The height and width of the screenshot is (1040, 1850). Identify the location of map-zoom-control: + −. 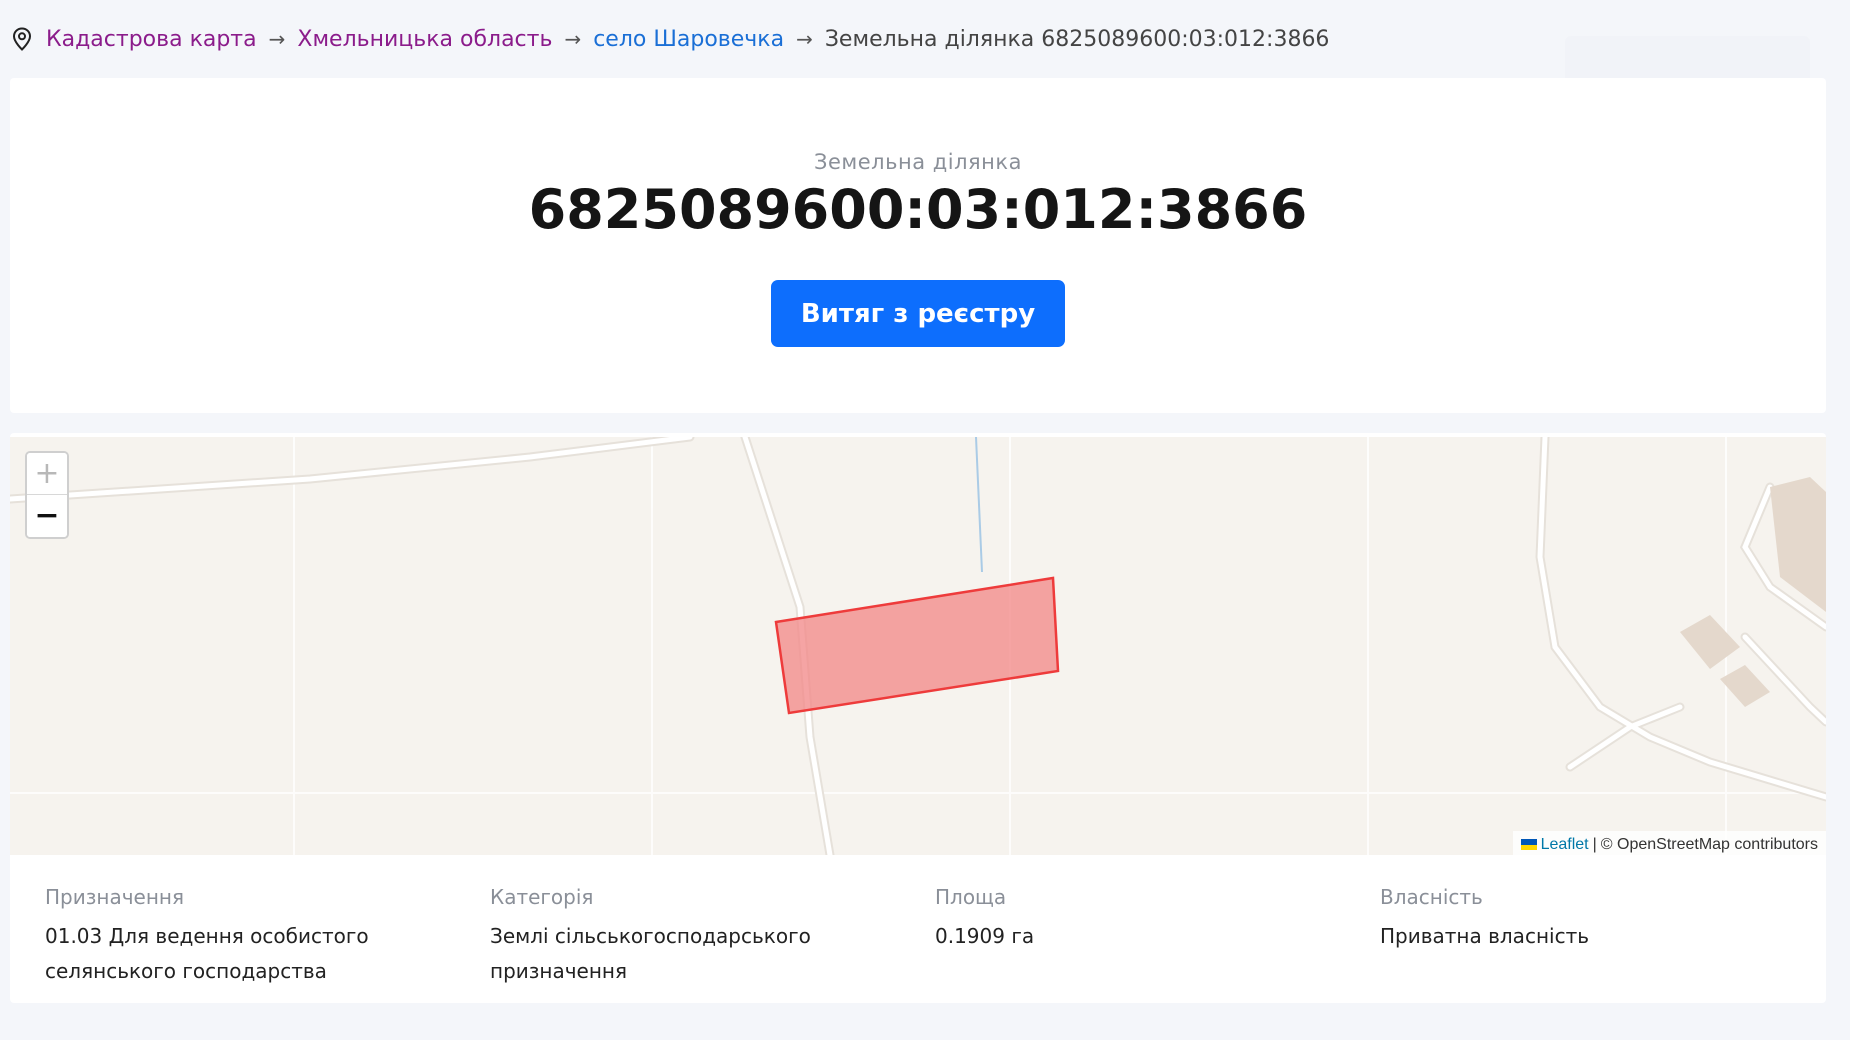
(47, 495).